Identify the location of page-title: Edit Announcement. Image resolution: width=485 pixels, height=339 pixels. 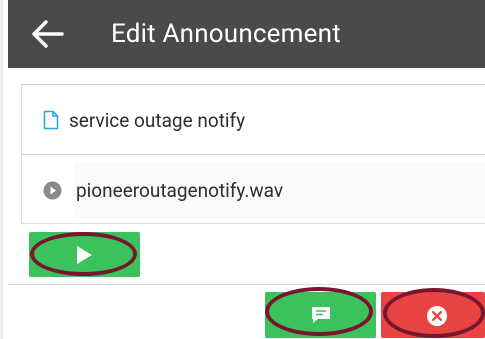
(226, 34).